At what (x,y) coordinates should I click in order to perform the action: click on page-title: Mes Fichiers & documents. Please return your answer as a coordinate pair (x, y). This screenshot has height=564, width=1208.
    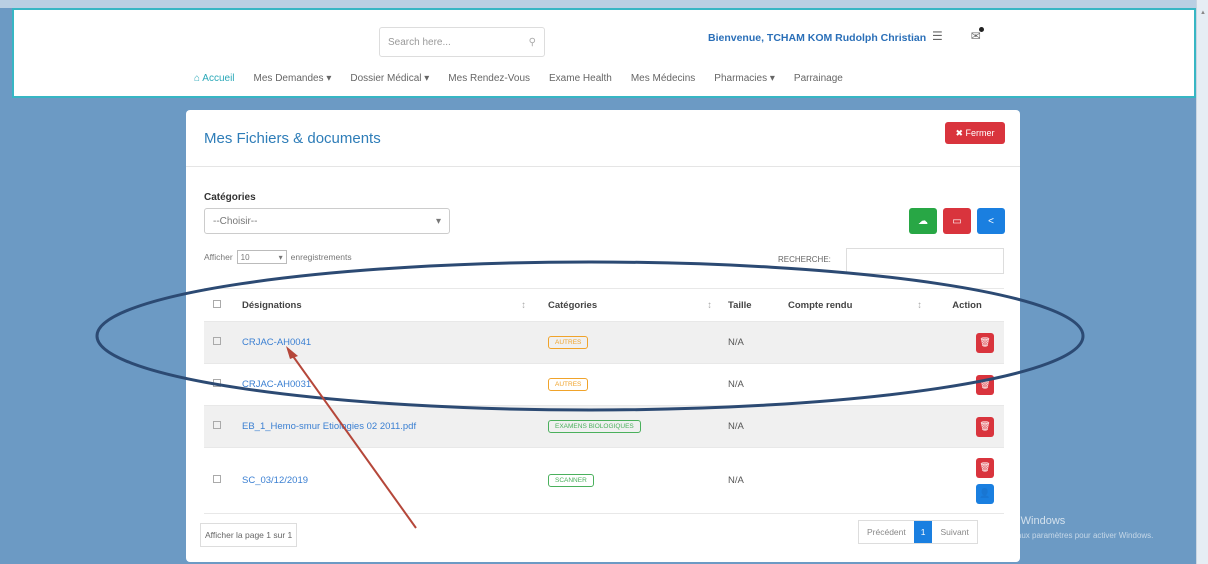
    Looking at the image, I should click on (292, 138).